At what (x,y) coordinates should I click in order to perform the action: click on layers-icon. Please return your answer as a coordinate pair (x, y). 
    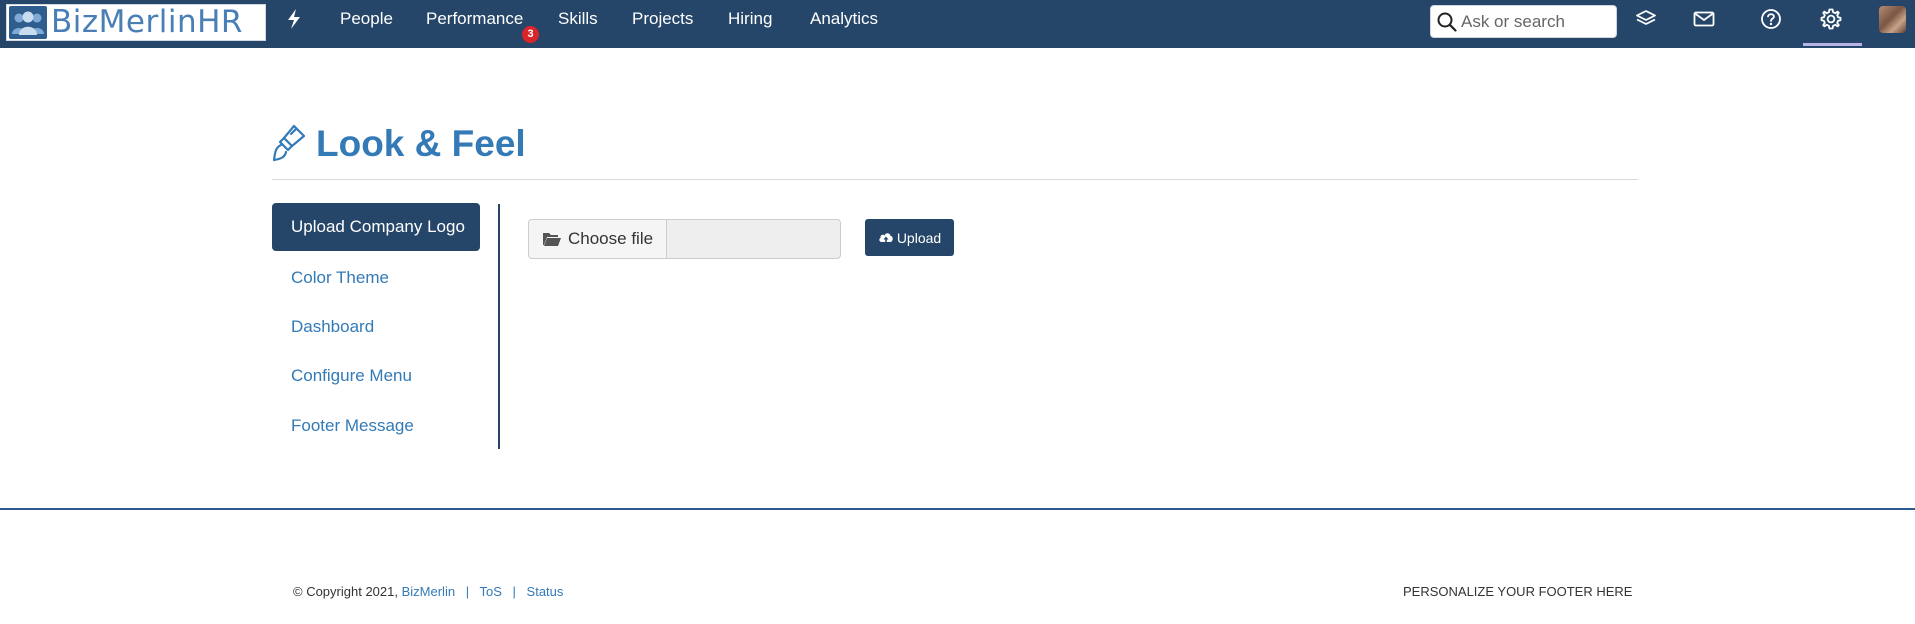
    Looking at the image, I should click on (1646, 19).